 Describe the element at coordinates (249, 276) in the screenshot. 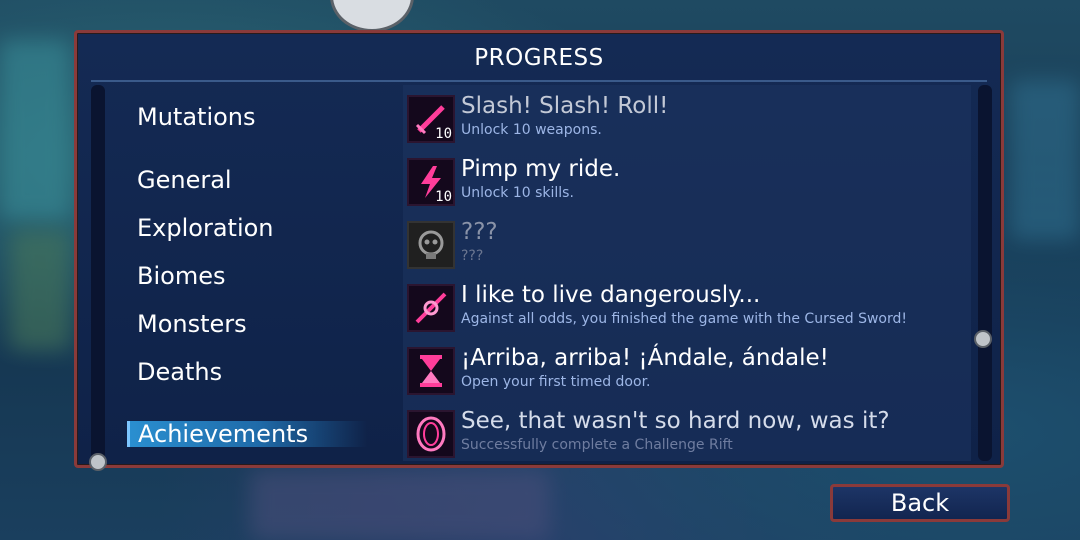

I see `category-biomes: Biomes` at that location.